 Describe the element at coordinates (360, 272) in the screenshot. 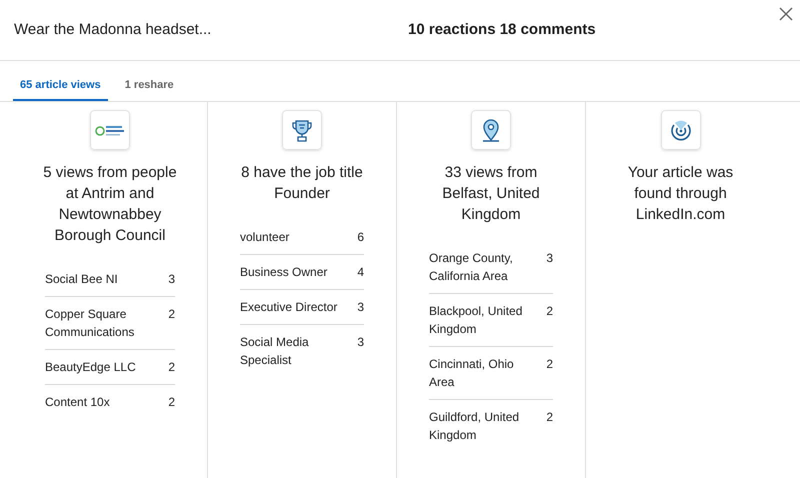

I see `row-count: 4` at that location.